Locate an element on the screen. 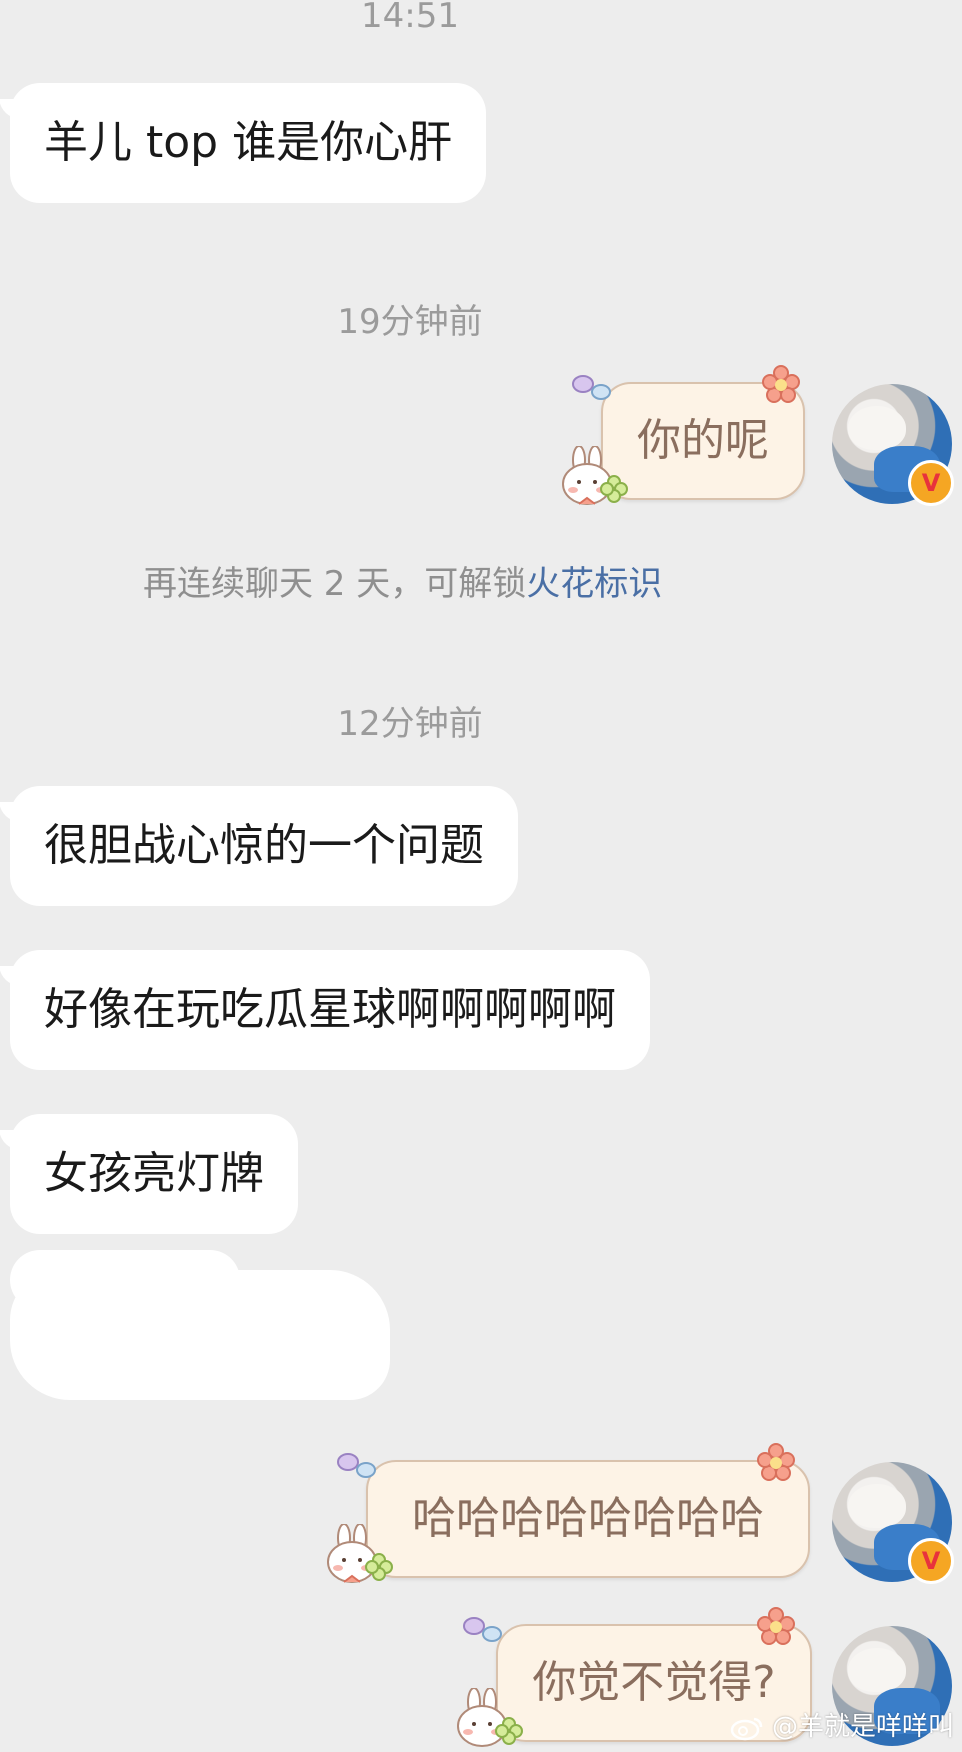 The height and width of the screenshot is (1752, 962). streak-hint-text: 再连续聊天 2 天，可解锁 is located at coordinates (335, 584).